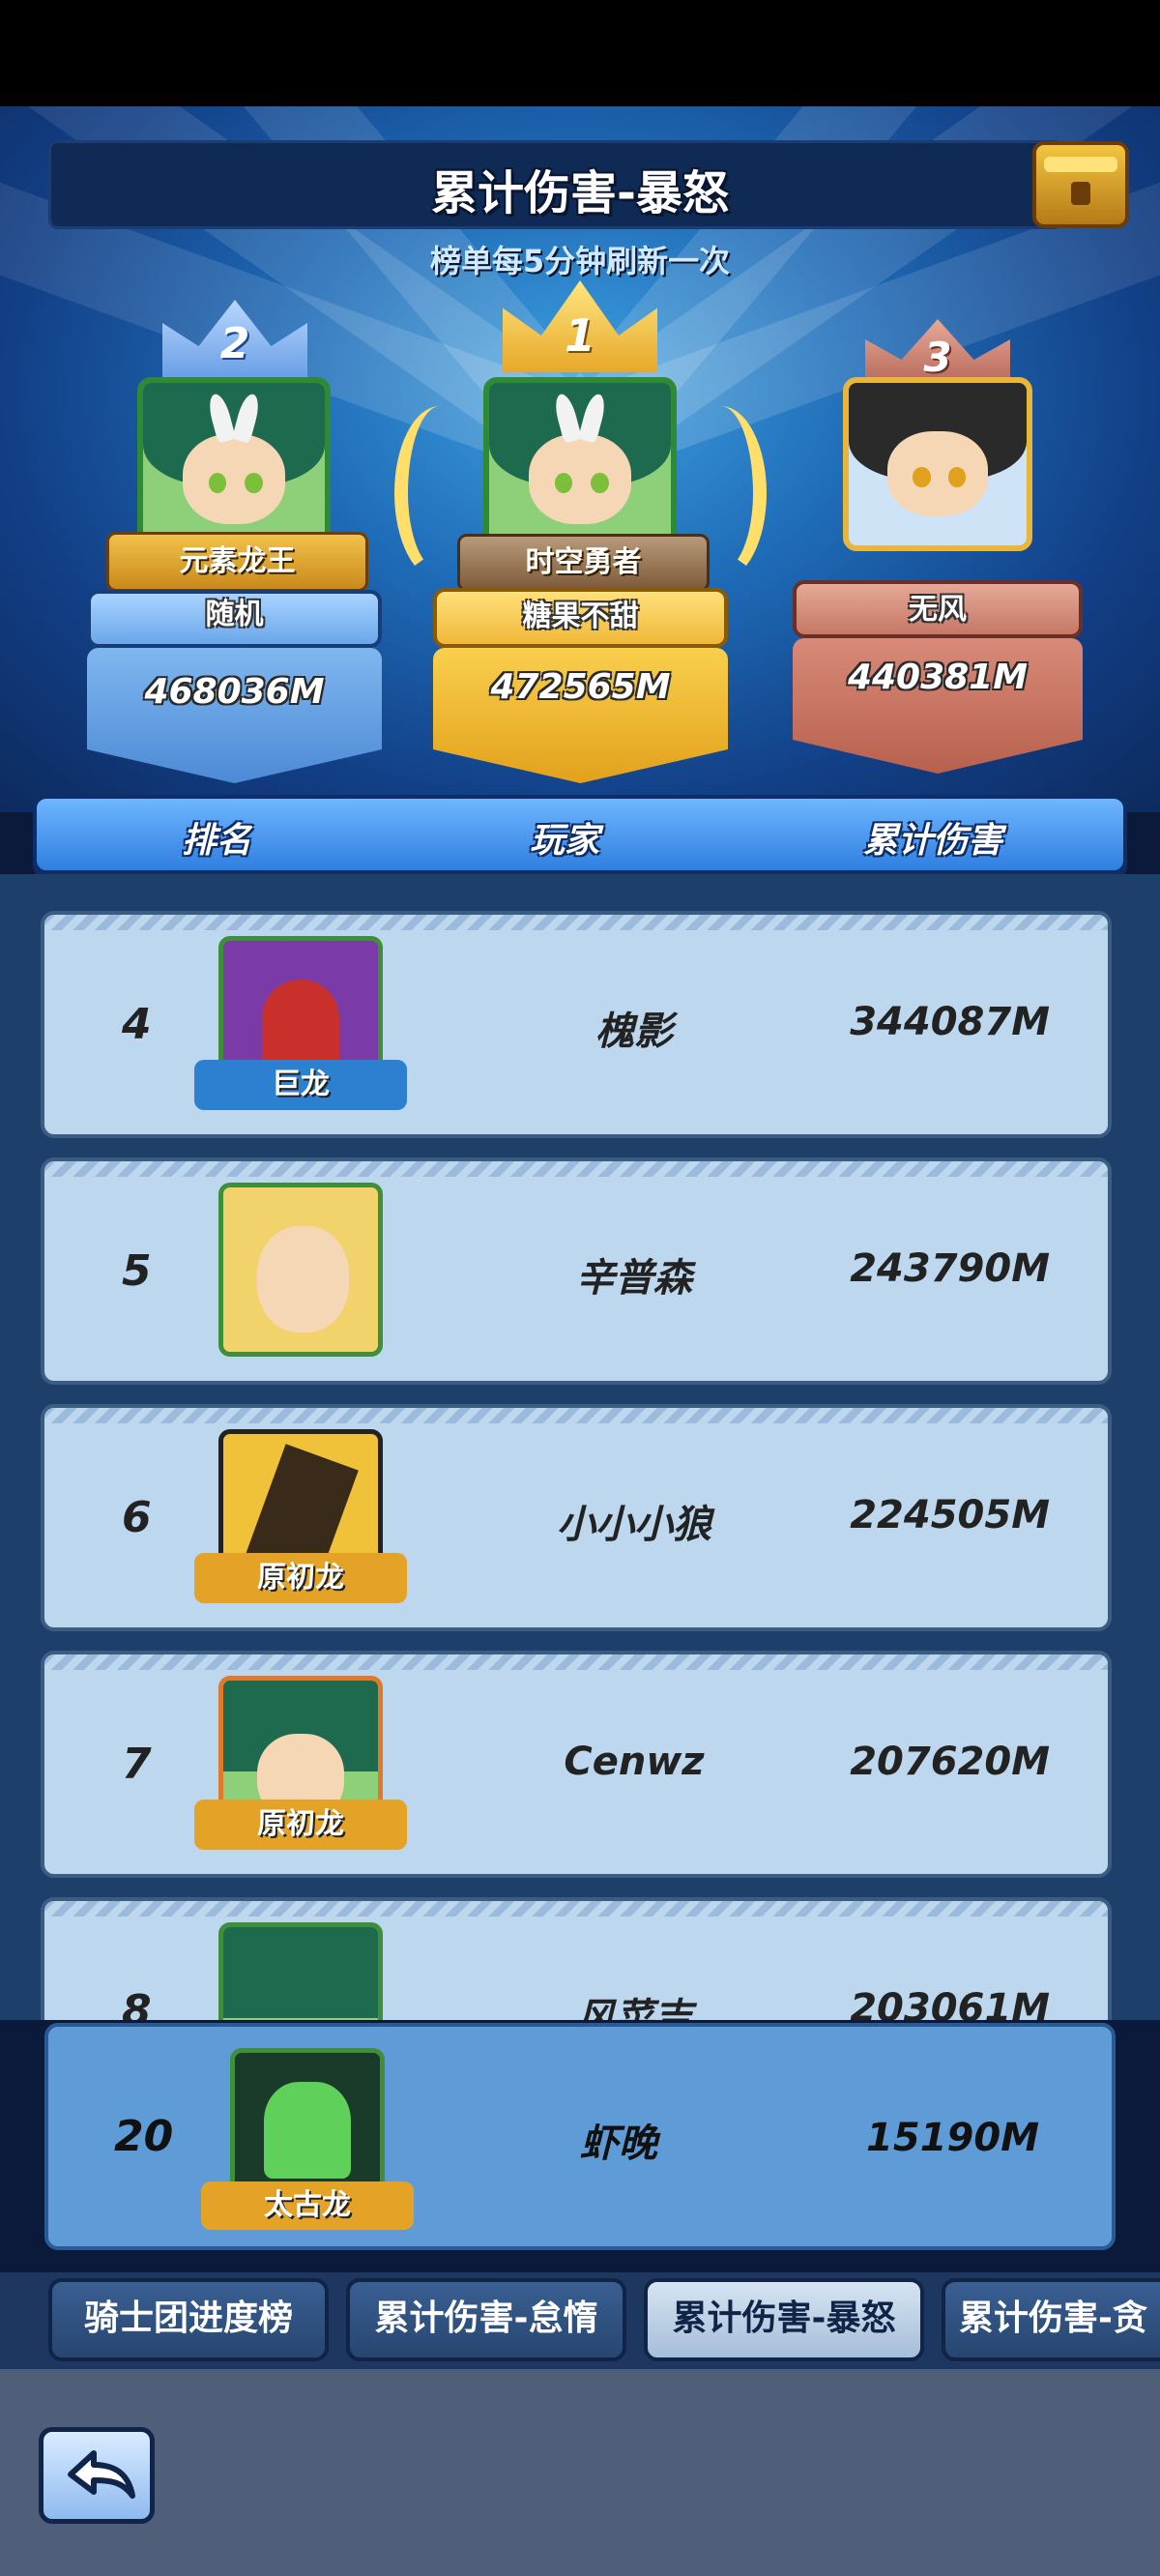 The width and height of the screenshot is (1160, 2576). What do you see at coordinates (938, 357) in the screenshot?
I see `rank-3-number: 3` at bounding box center [938, 357].